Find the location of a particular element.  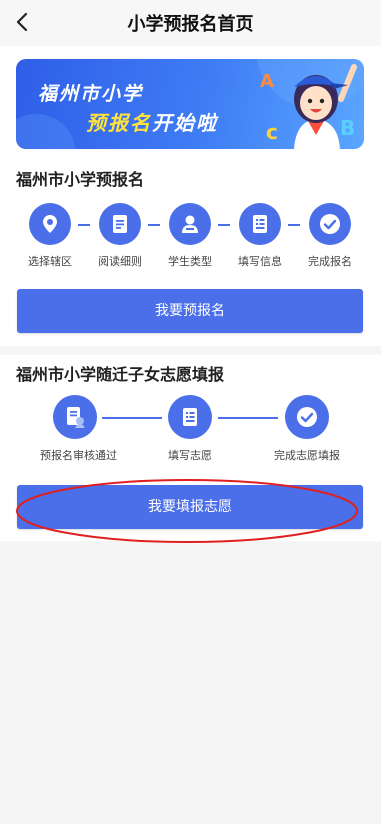

annotation-highlight-ellipse is located at coordinates (187, 511).